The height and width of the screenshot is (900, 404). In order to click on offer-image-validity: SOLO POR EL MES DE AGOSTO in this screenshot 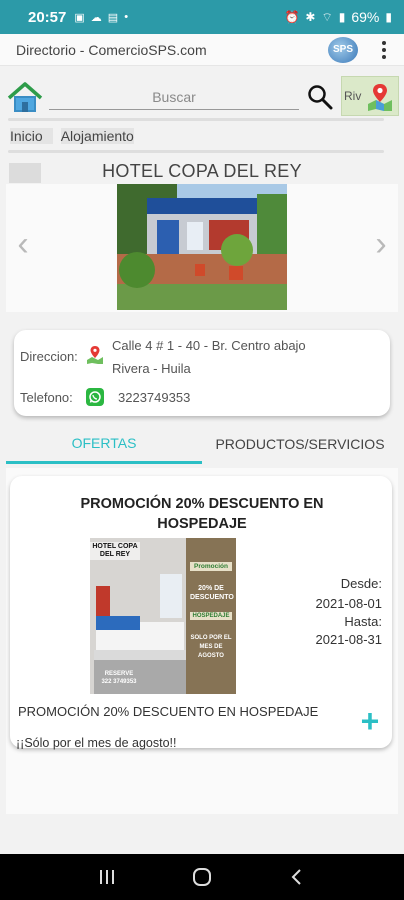, I will do `click(211, 647)`.